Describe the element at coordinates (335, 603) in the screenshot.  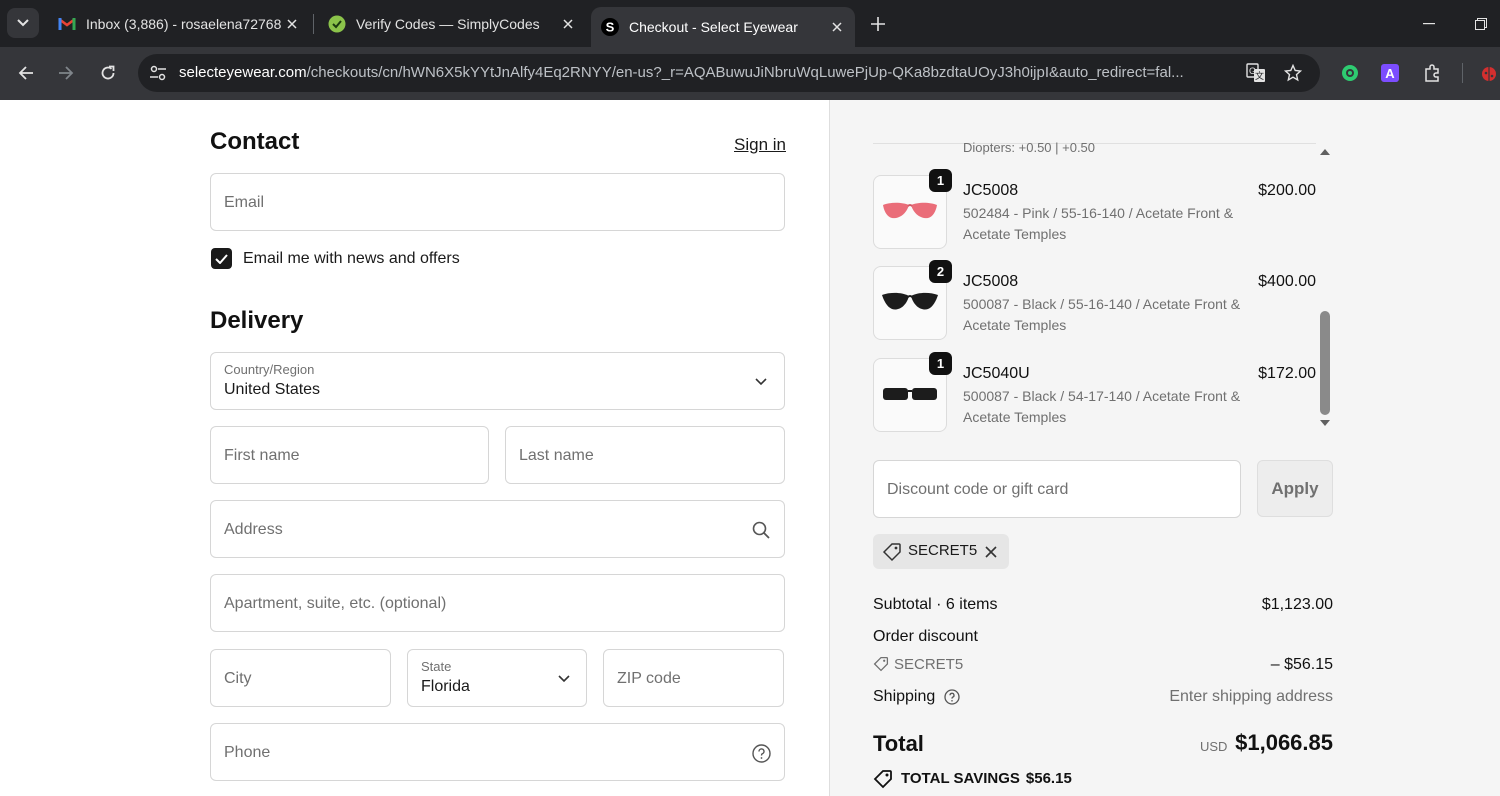
I see `apartment-placeholder: Apartment, suite, etc. (optional)` at that location.